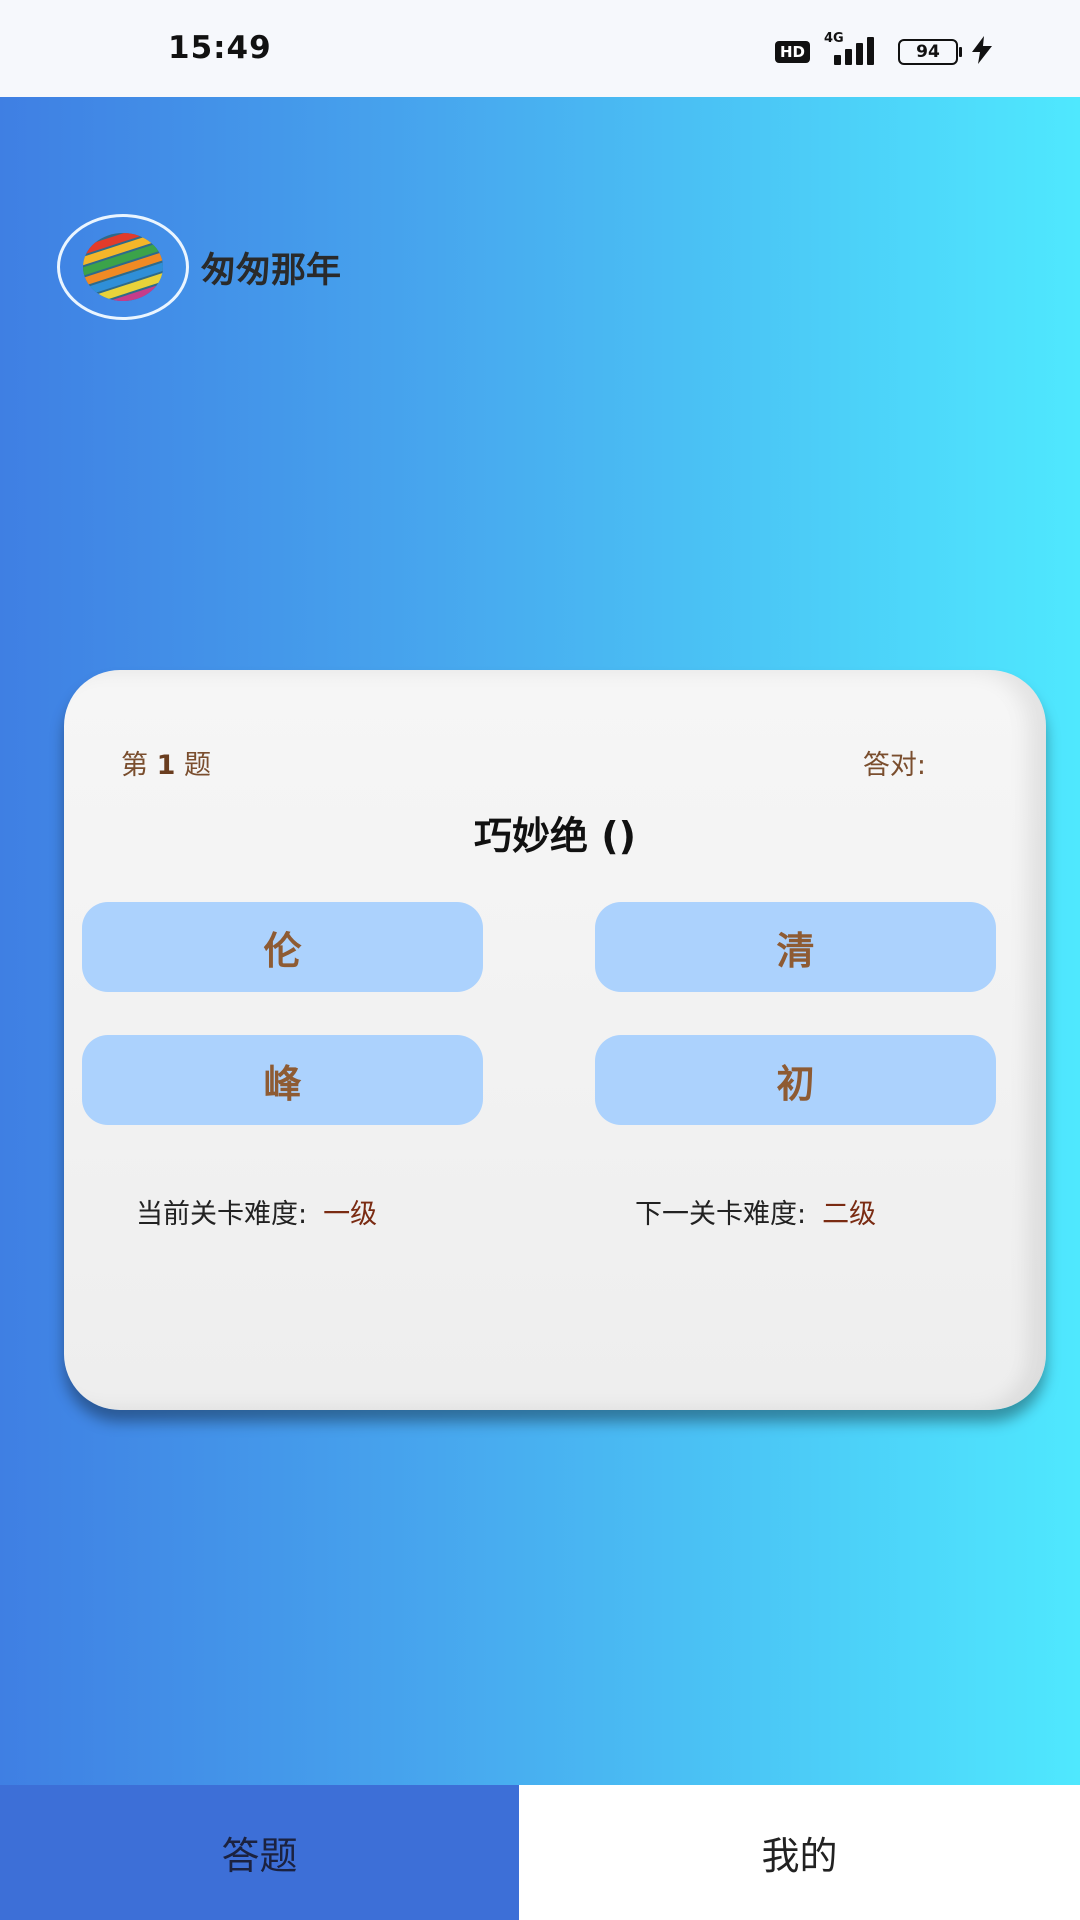 The image size is (1080, 1920). Describe the element at coordinates (721, 1214) in the screenshot. I see `next-level-label: 下一关卡难度:` at that location.